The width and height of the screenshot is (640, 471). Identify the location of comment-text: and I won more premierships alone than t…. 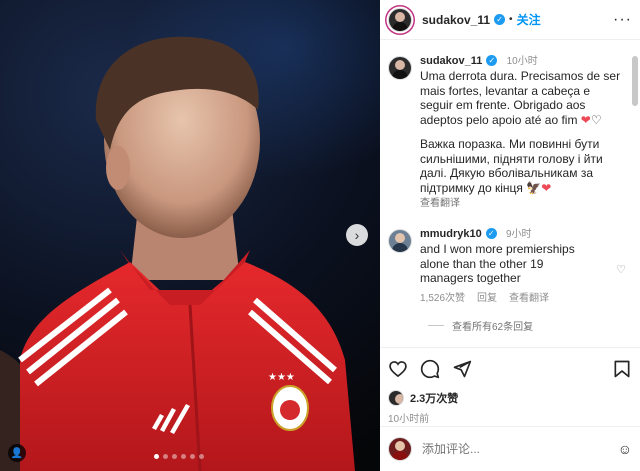
(497, 263).